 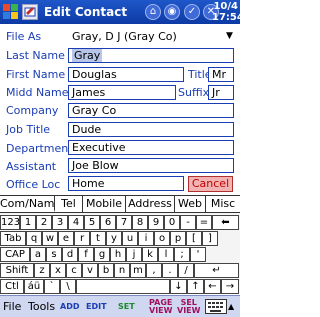 What do you see at coordinates (90, 270) in the screenshot?
I see `key-v: v` at bounding box center [90, 270].